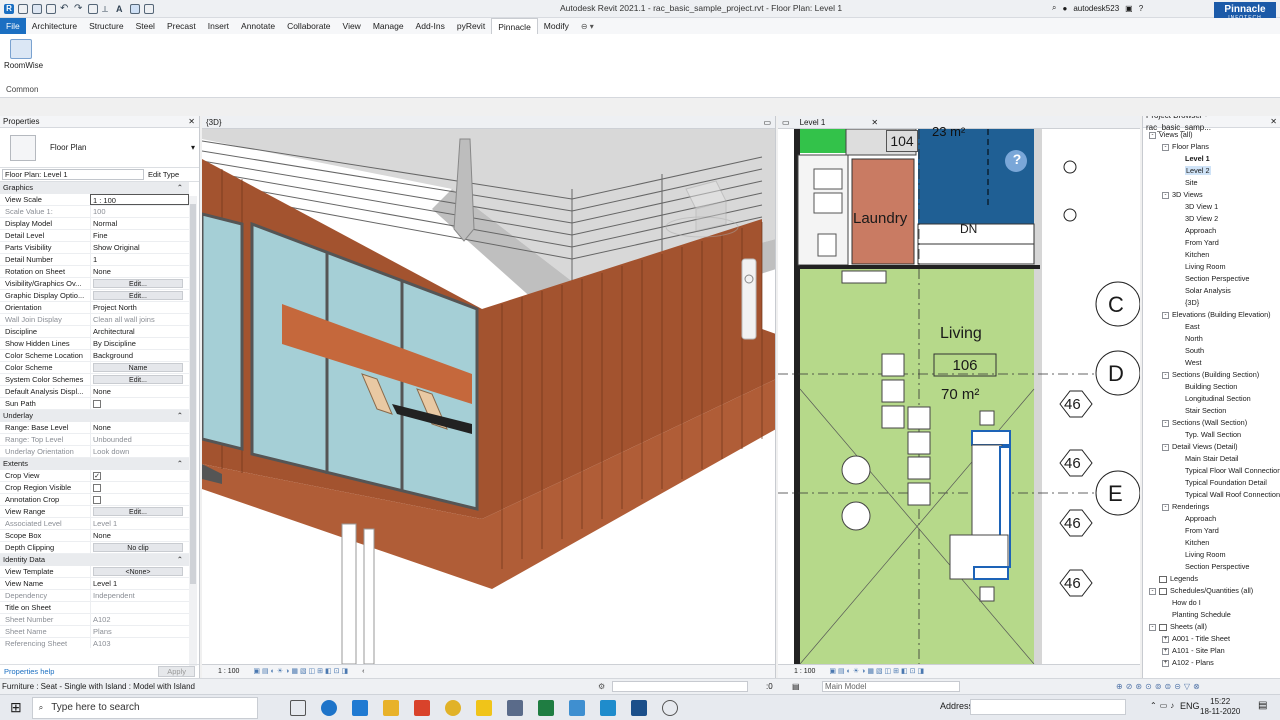  Describe the element at coordinates (139, 583) in the screenshot. I see `property-value: Level 1` at that location.